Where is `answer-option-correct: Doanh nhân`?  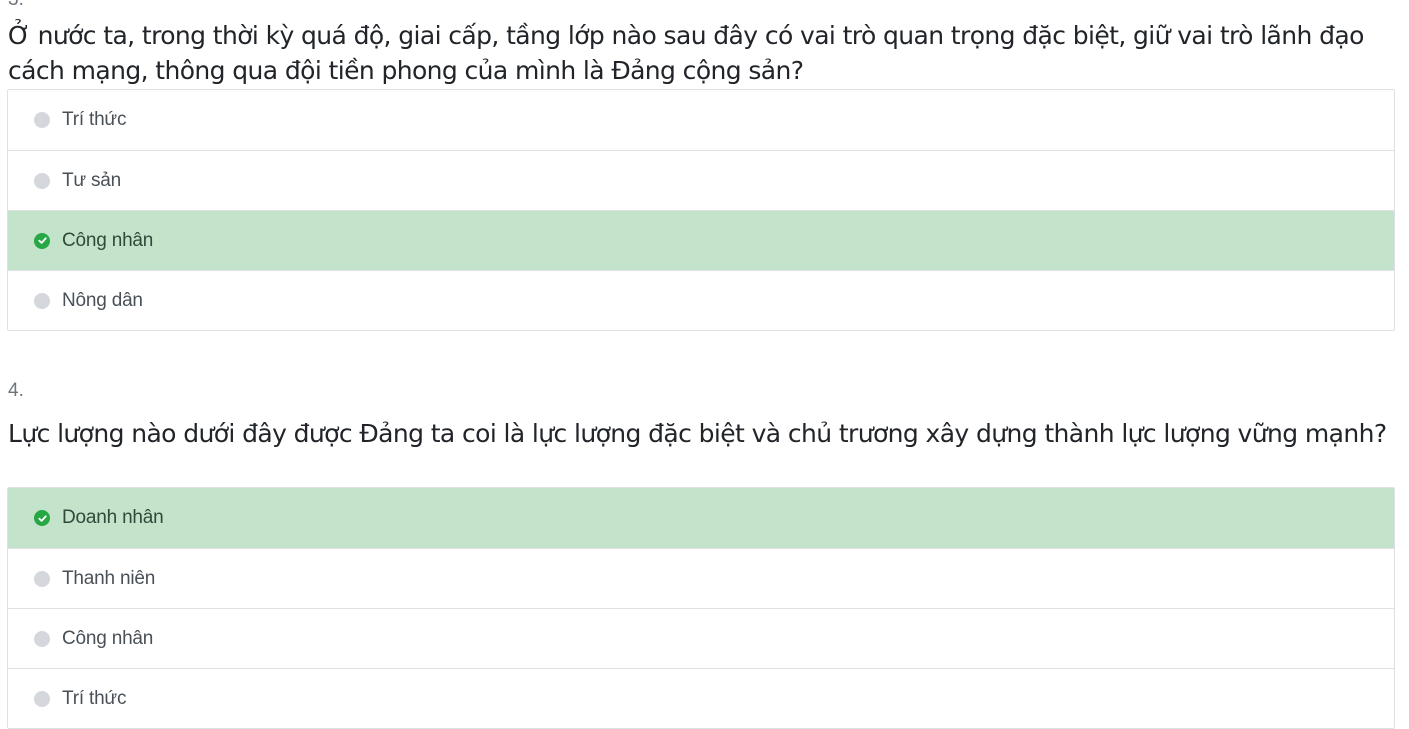 answer-option-correct: Doanh nhân is located at coordinates (701, 518).